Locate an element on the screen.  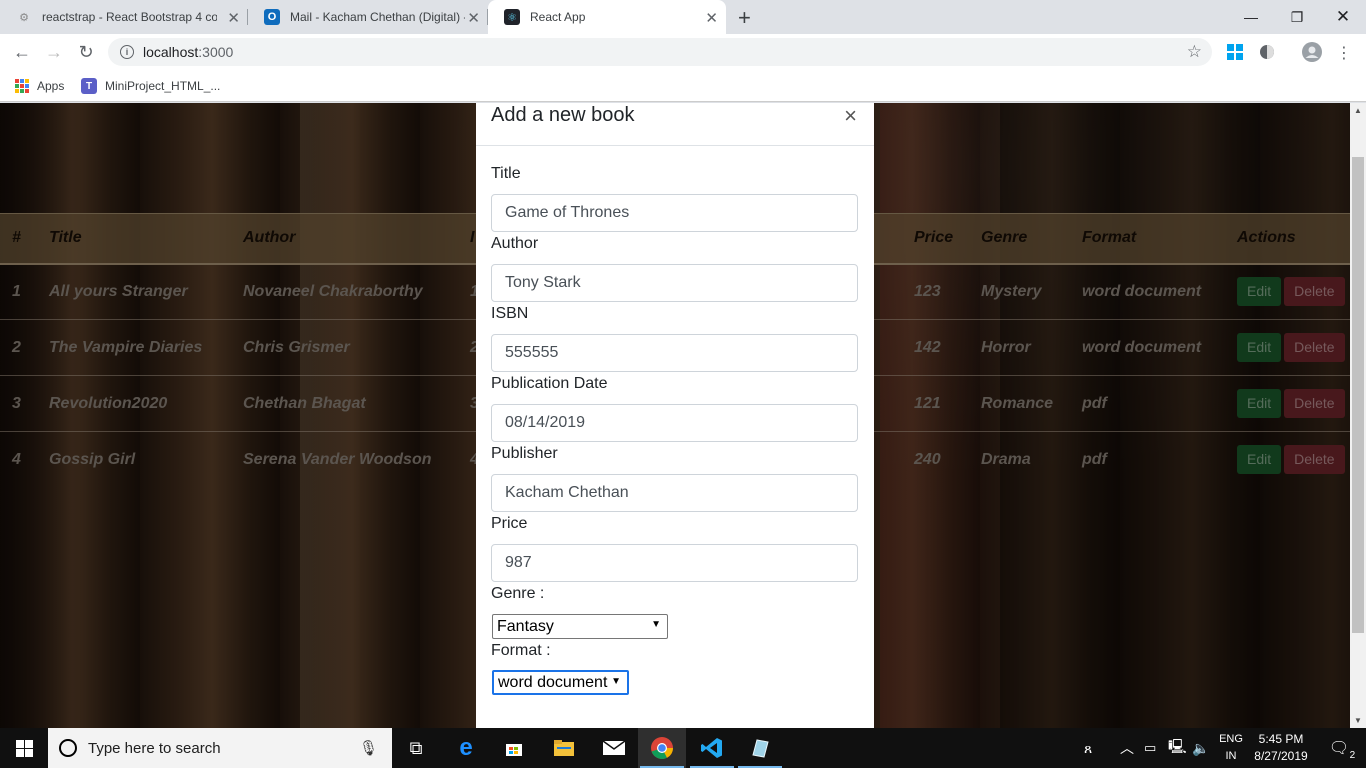
format-select: word document ▼ is located at coordinates (560, 682).